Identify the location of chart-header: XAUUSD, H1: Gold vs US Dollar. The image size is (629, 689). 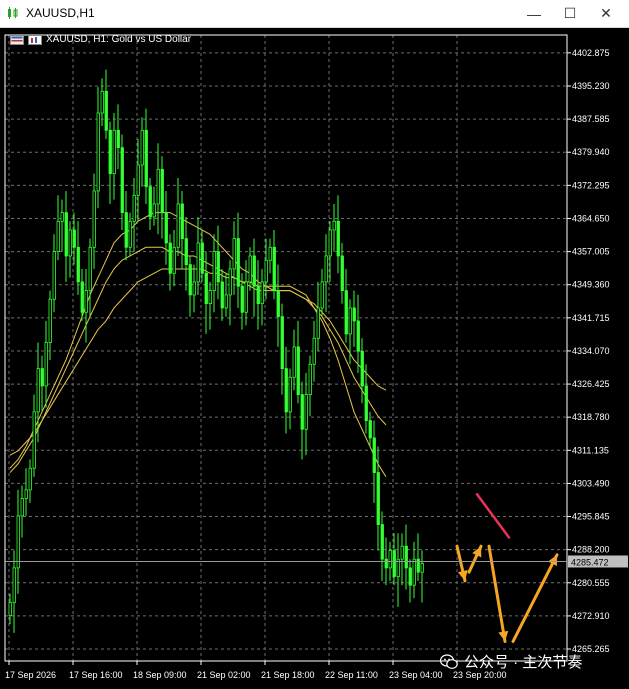
(100, 39).